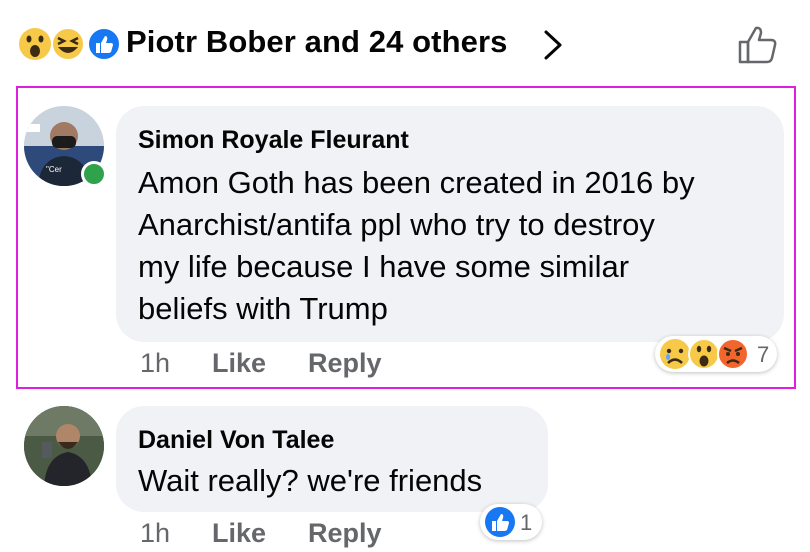  I want to click on thumbs-up-outline-icon, so click(758, 44).